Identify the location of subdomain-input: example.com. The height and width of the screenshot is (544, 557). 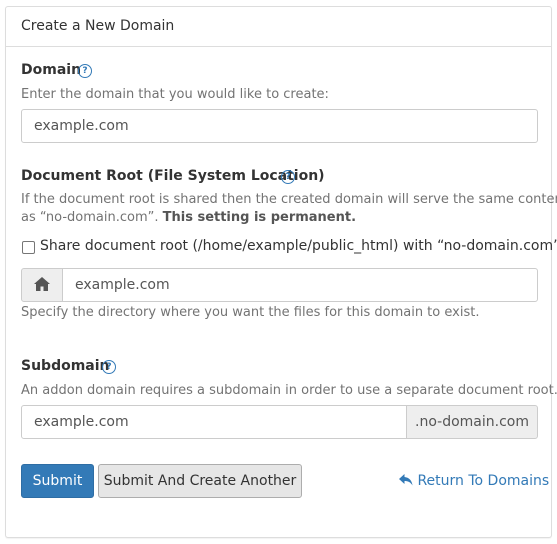
(214, 422).